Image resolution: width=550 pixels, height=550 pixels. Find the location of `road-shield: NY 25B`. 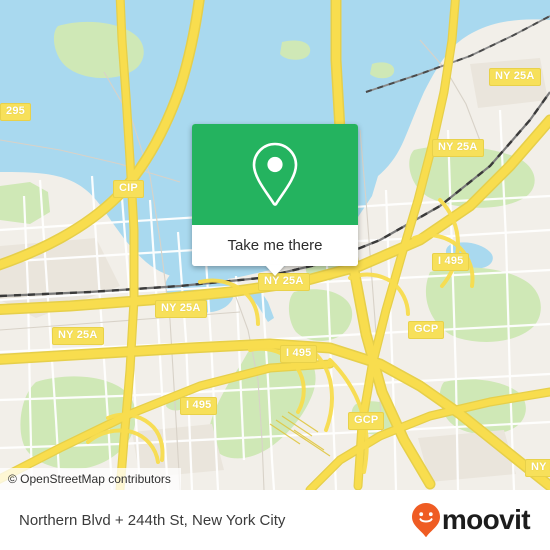

road-shield: NY 25B is located at coordinates (537, 468).